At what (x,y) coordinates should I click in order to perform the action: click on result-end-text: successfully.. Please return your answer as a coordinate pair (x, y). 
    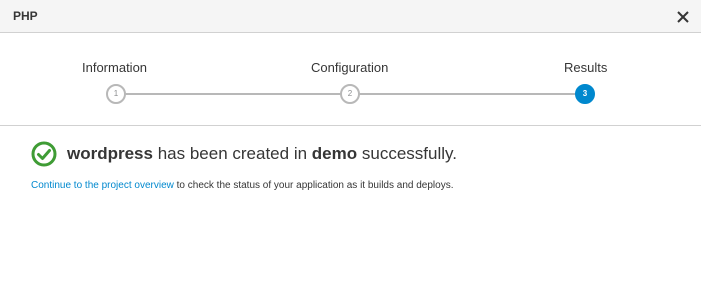
    Looking at the image, I should click on (409, 153).